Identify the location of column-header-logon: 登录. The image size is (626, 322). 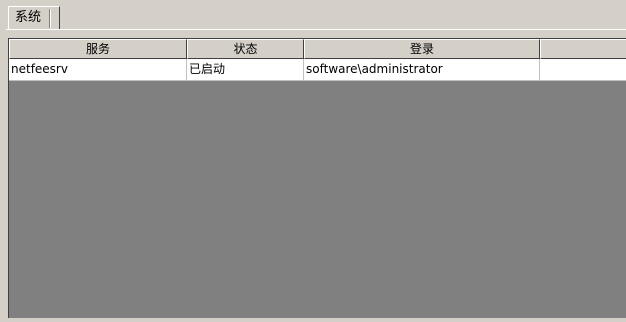
(422, 49).